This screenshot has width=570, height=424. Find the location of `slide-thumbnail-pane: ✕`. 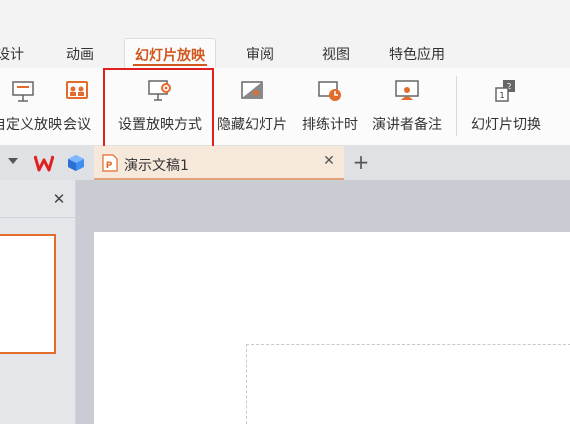

slide-thumbnail-pane: ✕ is located at coordinates (38, 302).